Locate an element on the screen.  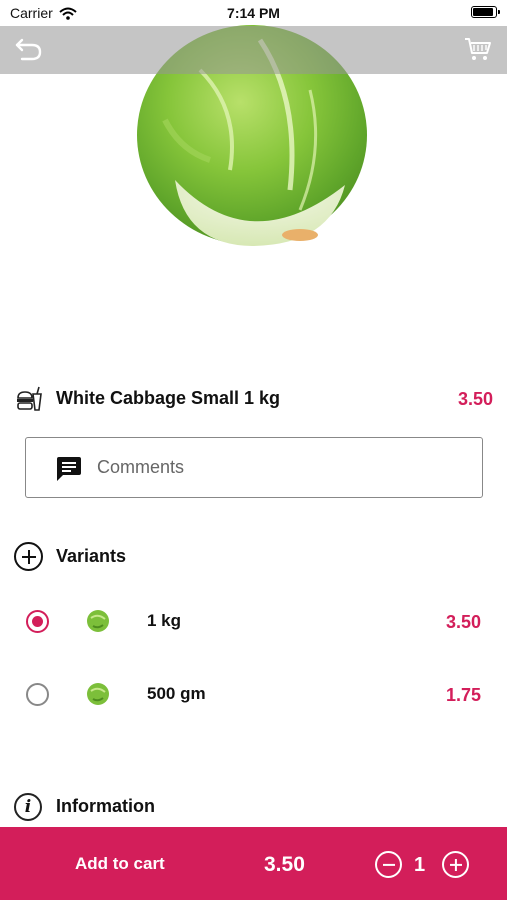
variant-label: 1 kg is located at coordinates (164, 620).